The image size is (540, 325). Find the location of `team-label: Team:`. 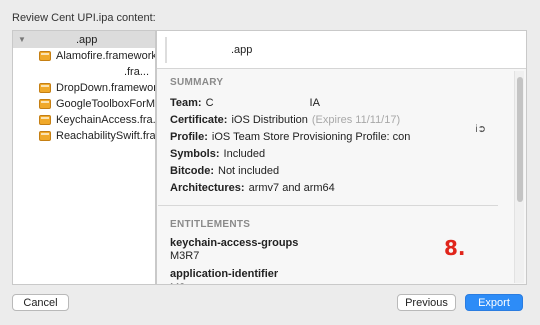

team-label: Team: is located at coordinates (186, 102).